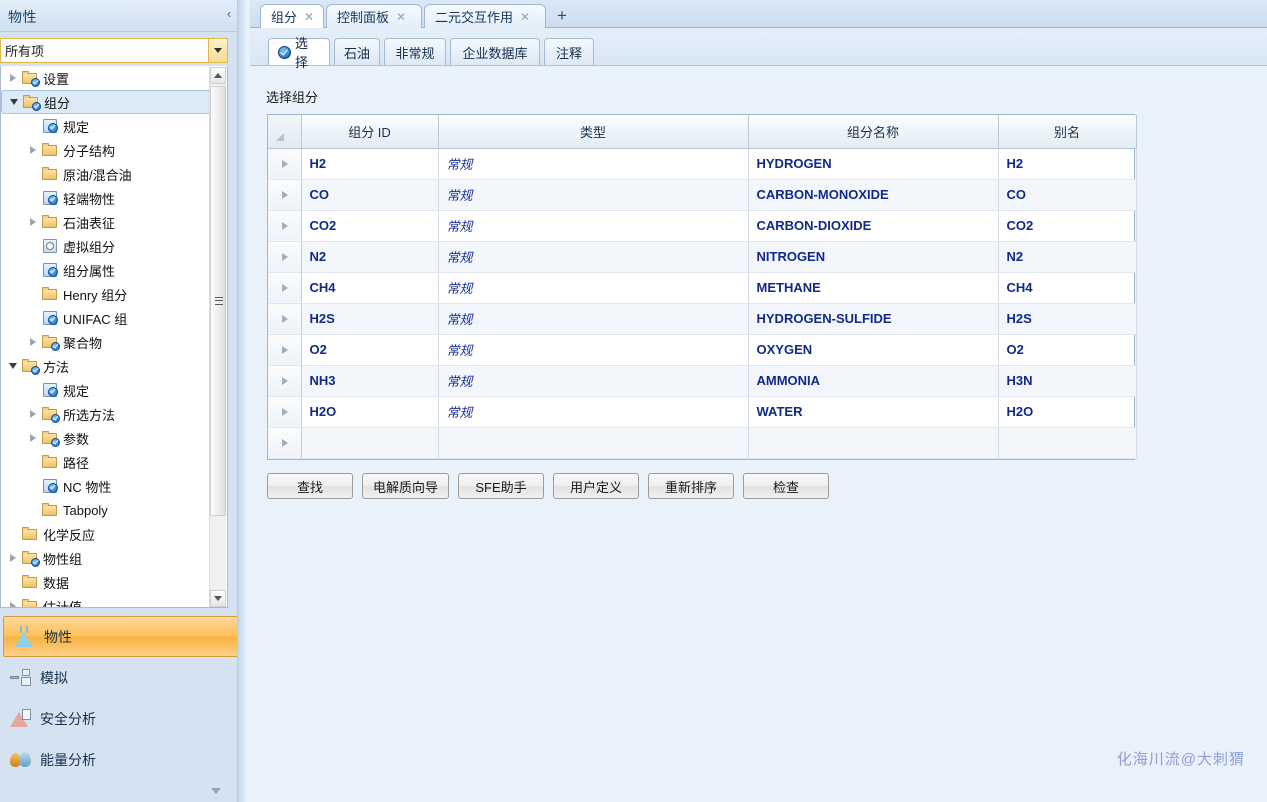 This screenshot has width=1267, height=802. I want to click on table-row: N2 常规 NITROGEN N2, so click(702, 257).